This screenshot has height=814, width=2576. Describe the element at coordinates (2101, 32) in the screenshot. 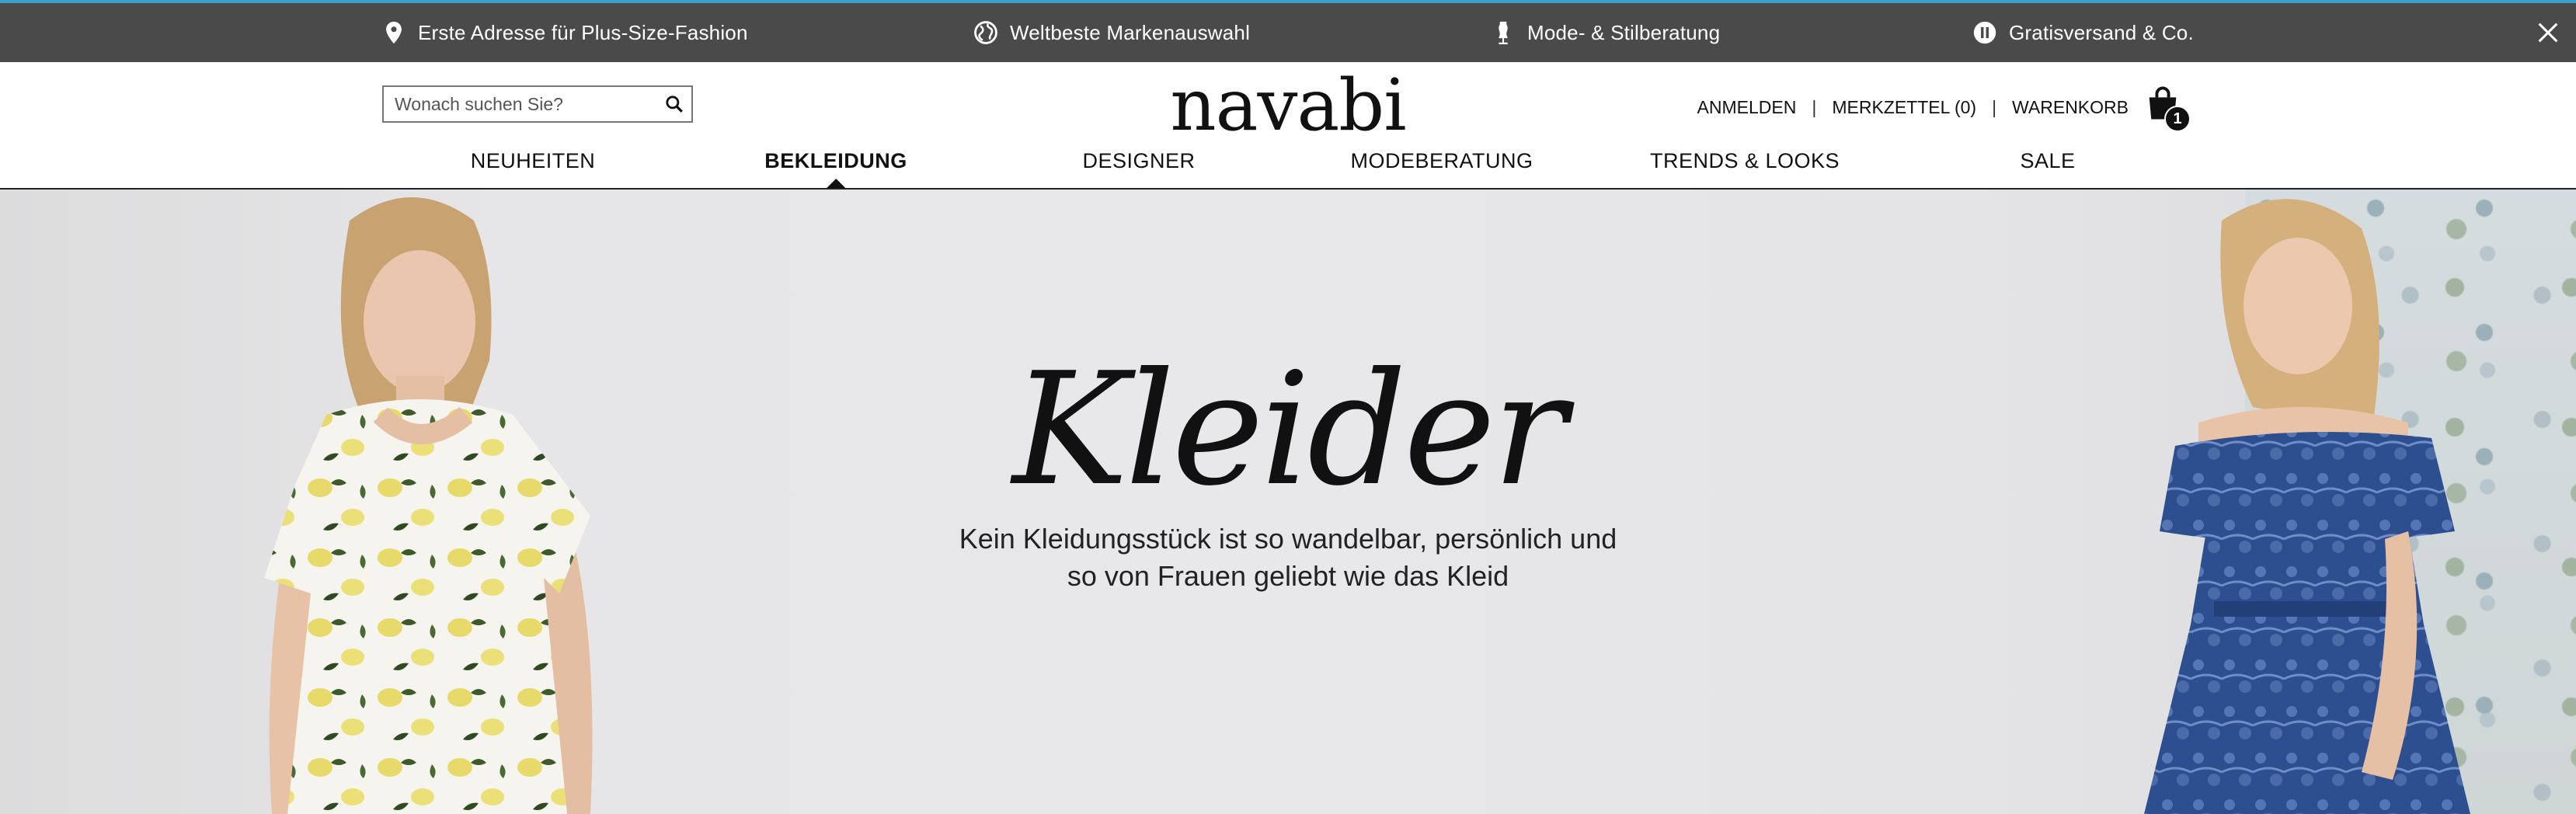

I see `promo-label: Gratisversand & Co.` at that location.